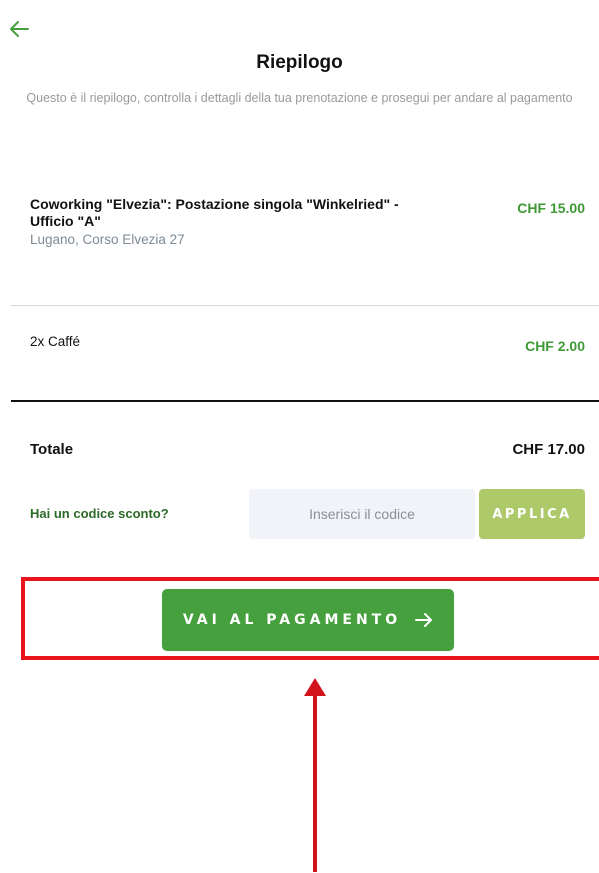 This screenshot has width=599, height=873. I want to click on total-divider, so click(305, 401).